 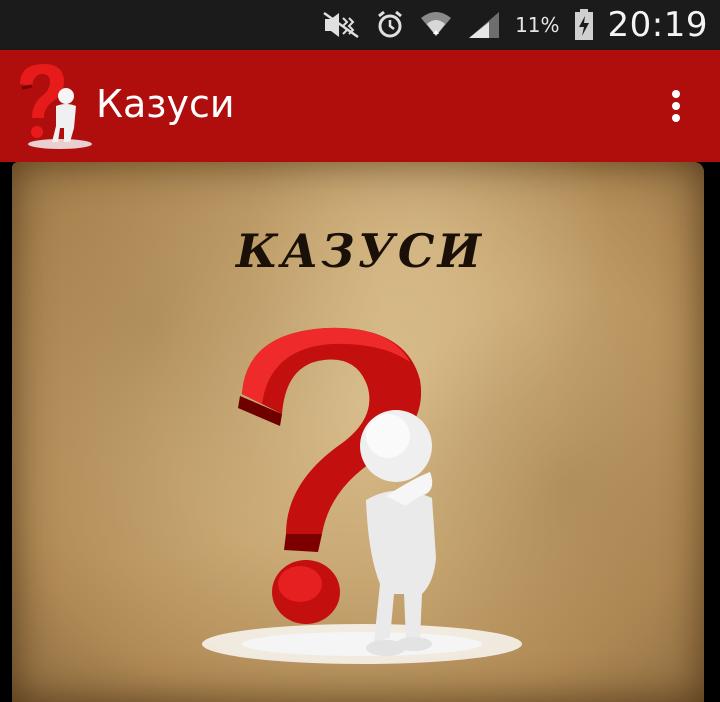 What do you see at coordinates (676, 106) in the screenshot?
I see `more-vert-icon` at bounding box center [676, 106].